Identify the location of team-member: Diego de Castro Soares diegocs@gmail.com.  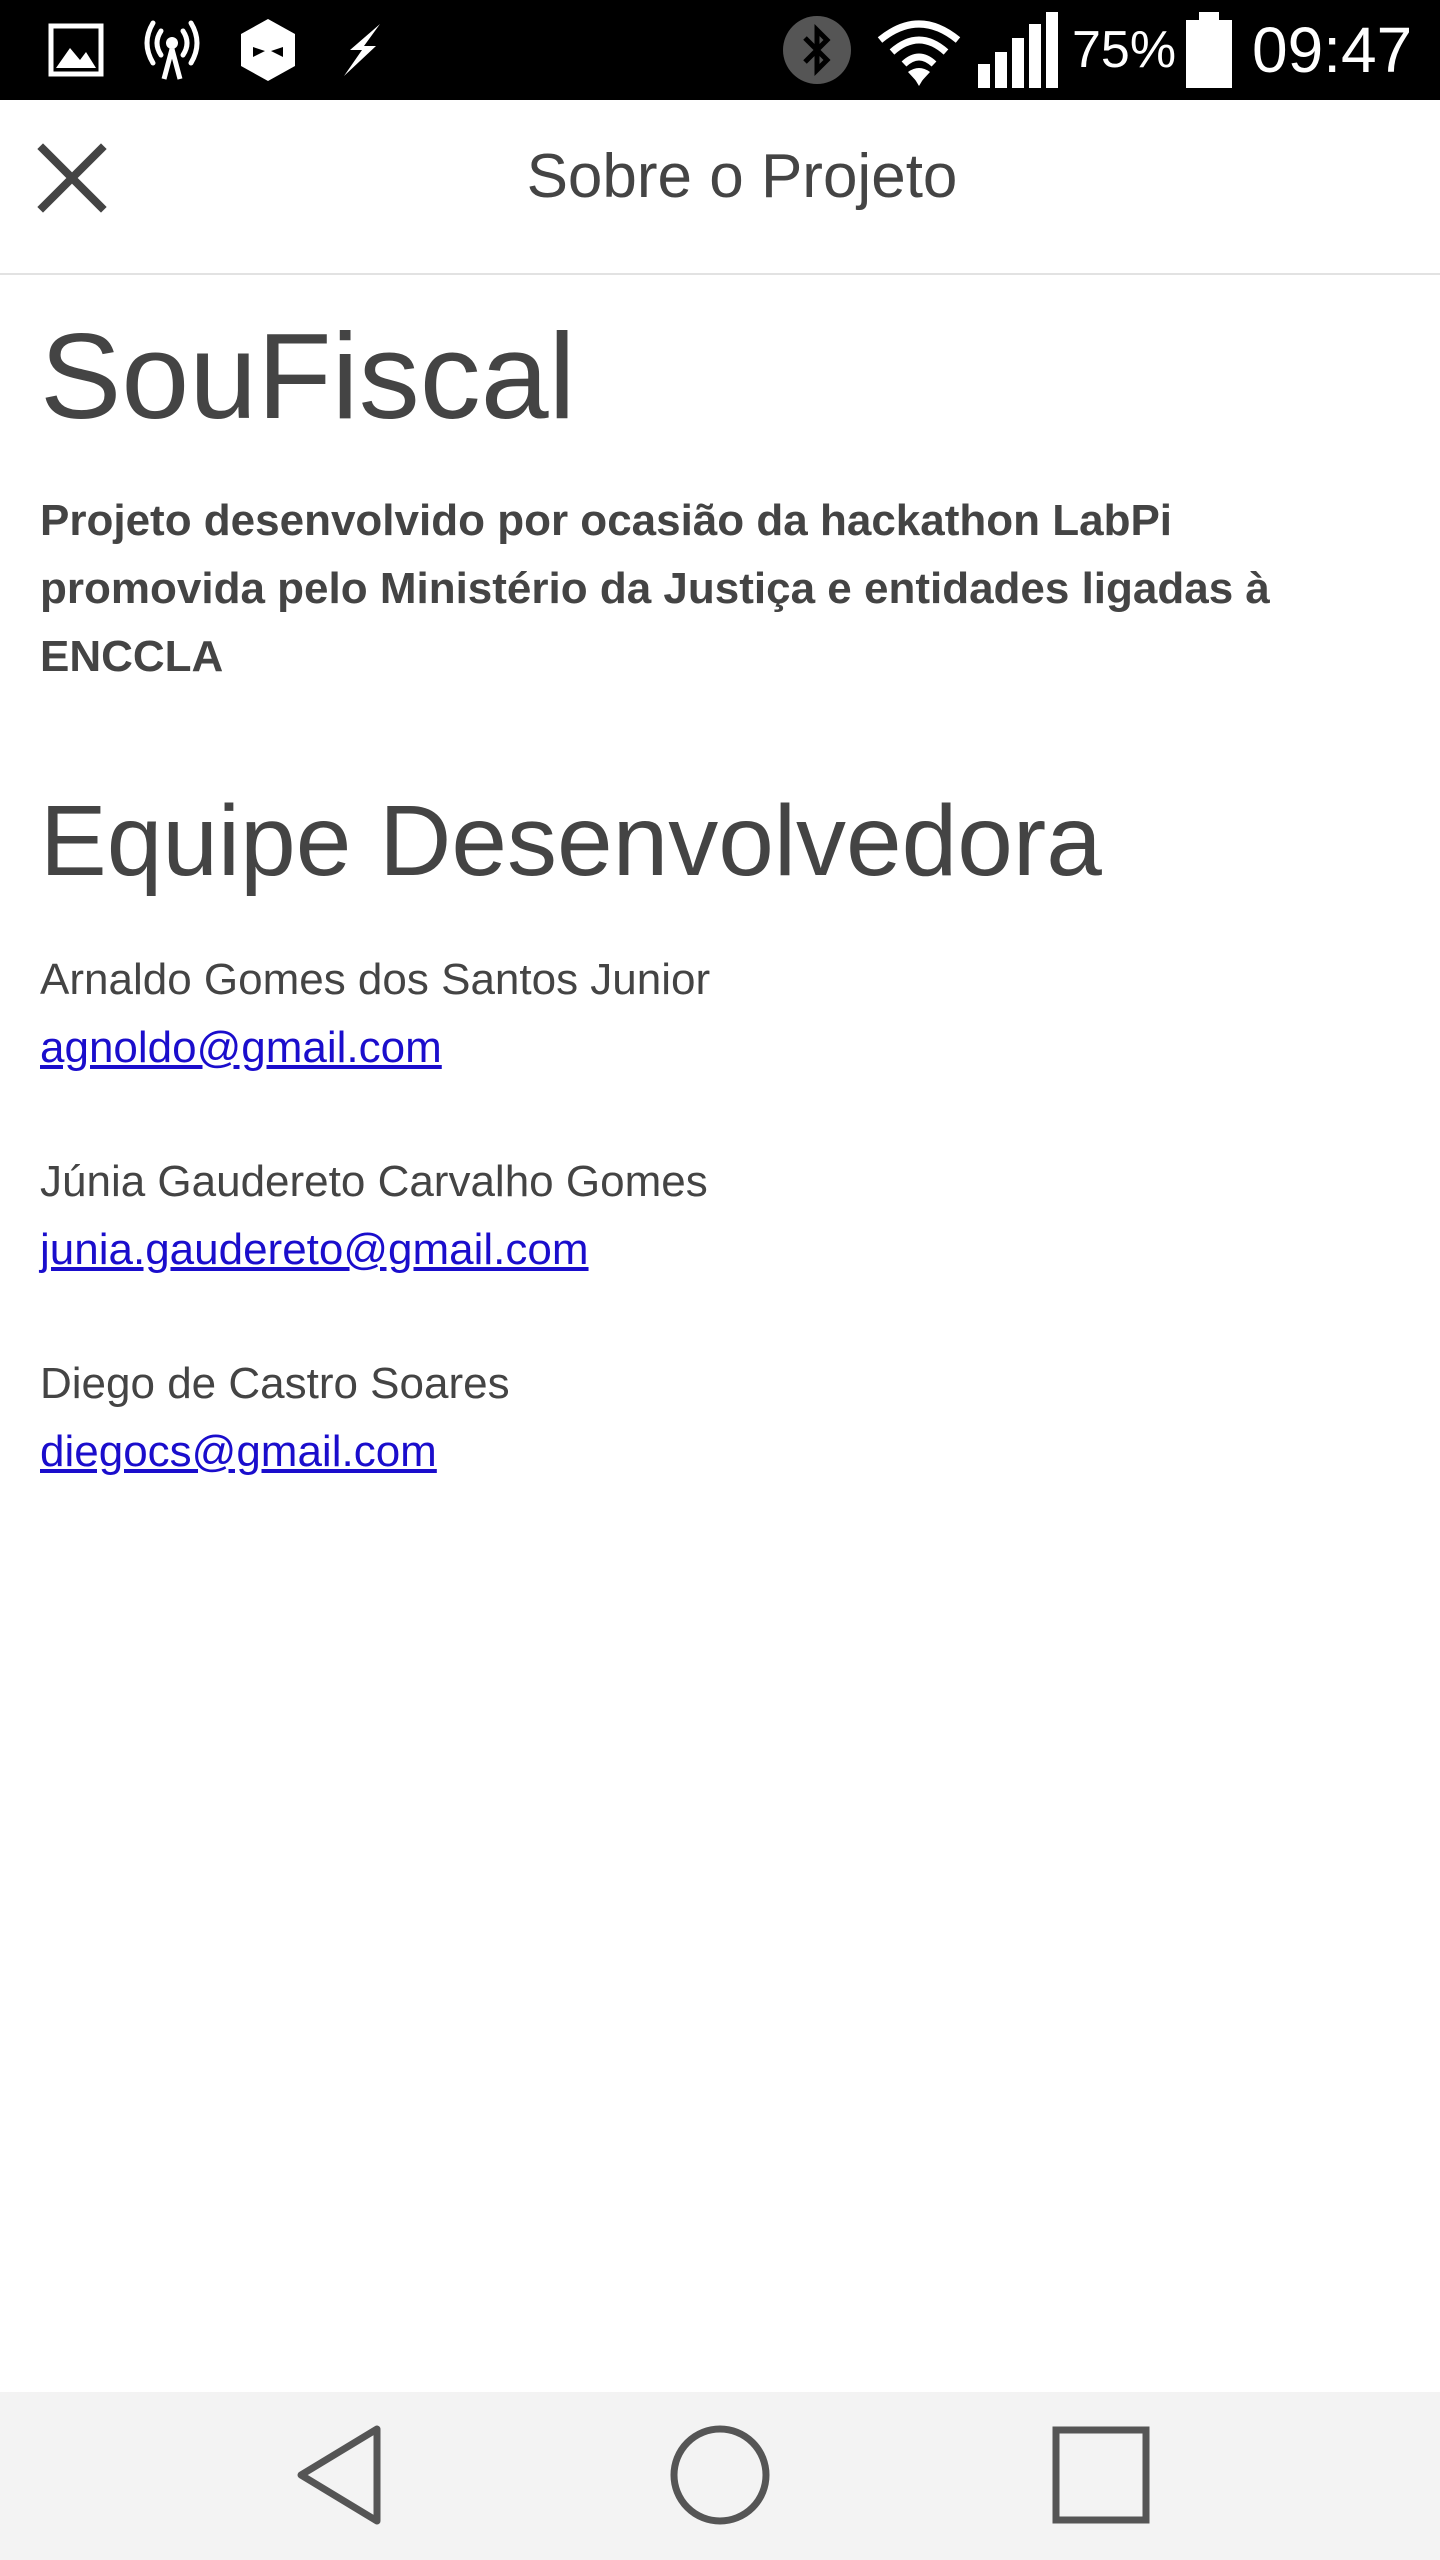
(720, 1418).